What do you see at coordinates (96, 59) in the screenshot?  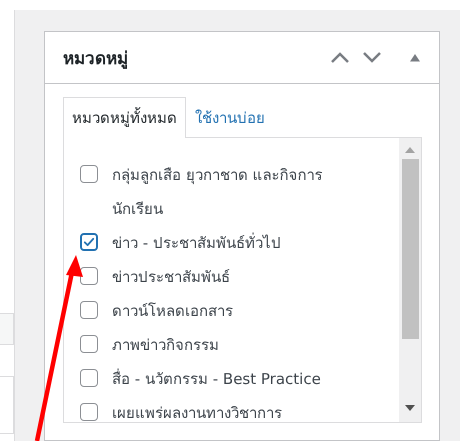 I see `panel-title: หมวดหมู่` at bounding box center [96, 59].